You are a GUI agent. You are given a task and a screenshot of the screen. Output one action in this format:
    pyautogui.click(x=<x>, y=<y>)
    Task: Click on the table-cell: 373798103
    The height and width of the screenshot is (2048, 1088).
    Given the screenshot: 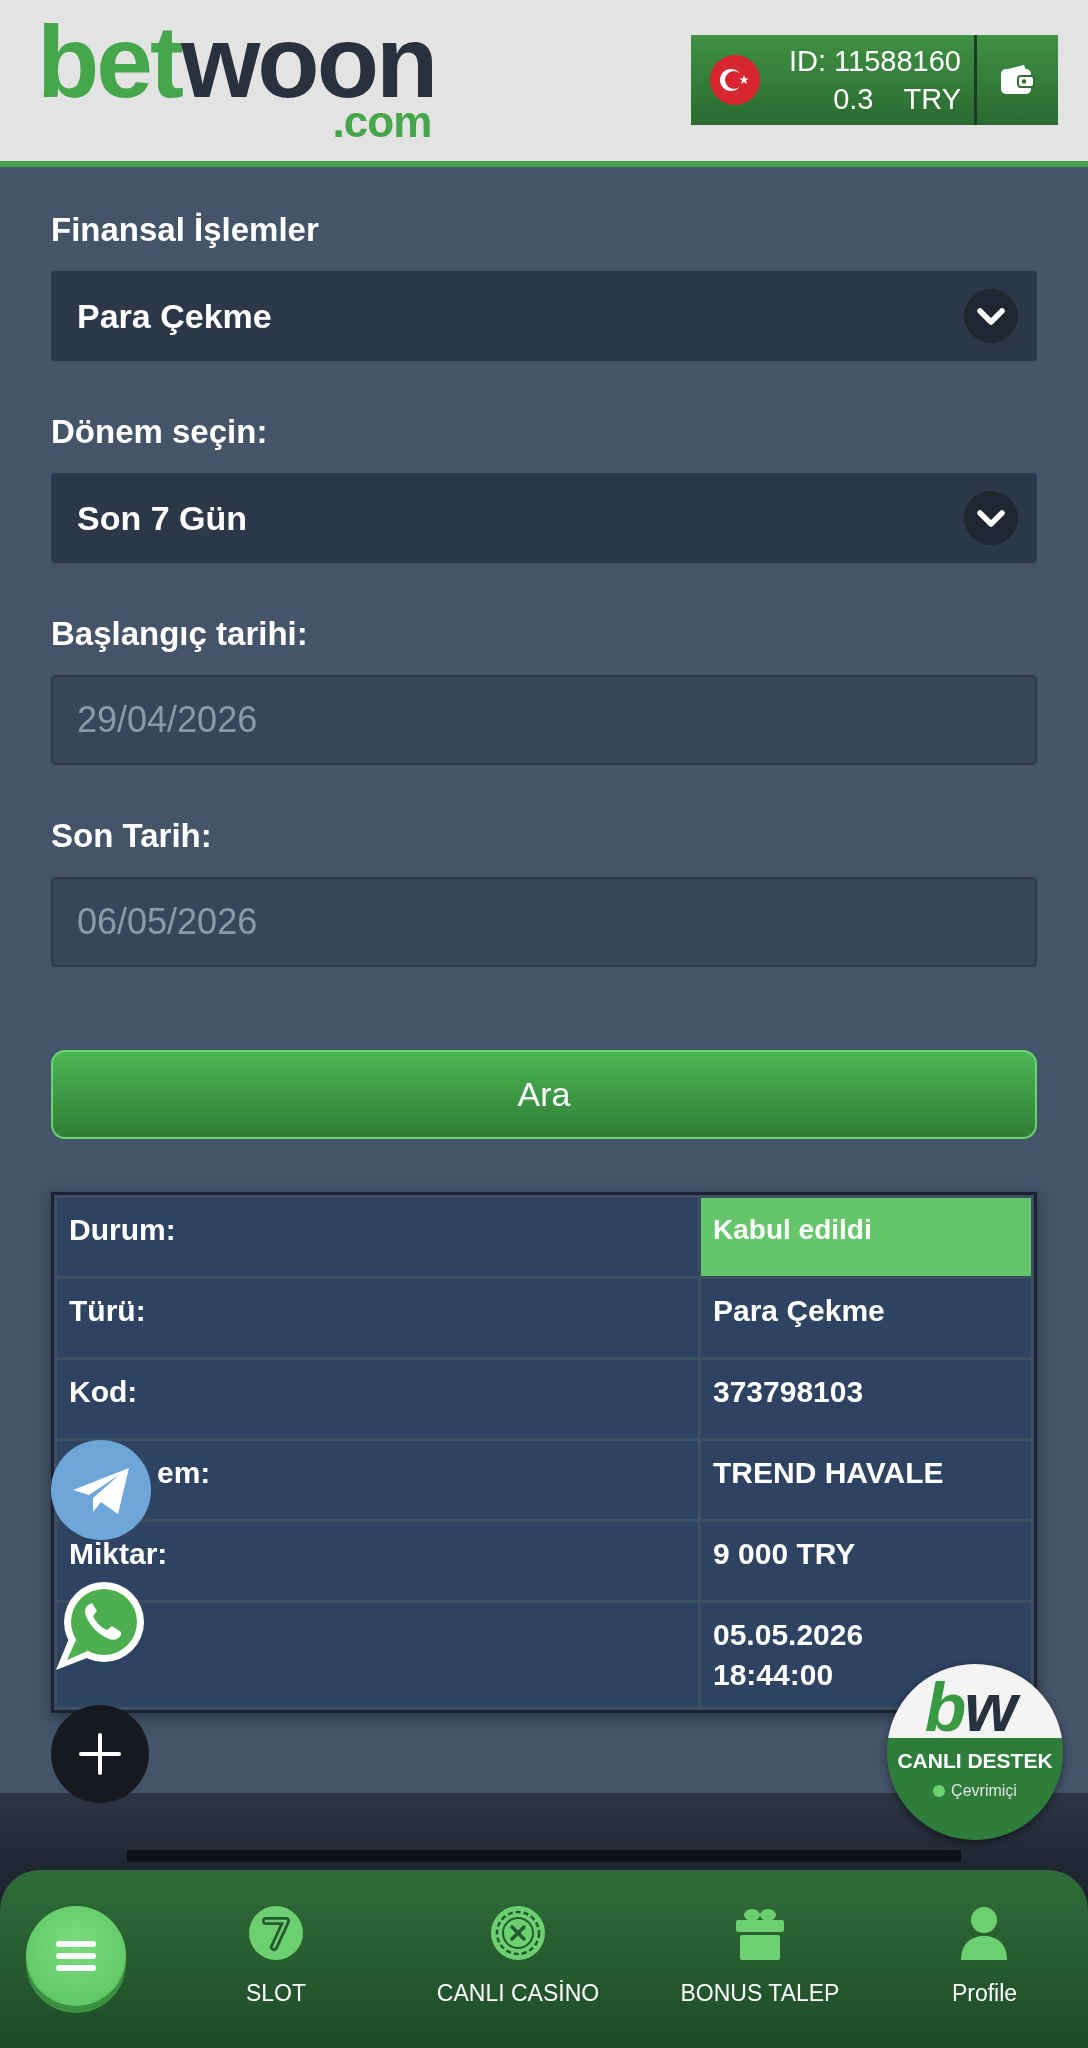 What is the action you would take?
    pyautogui.click(x=866, y=1399)
    